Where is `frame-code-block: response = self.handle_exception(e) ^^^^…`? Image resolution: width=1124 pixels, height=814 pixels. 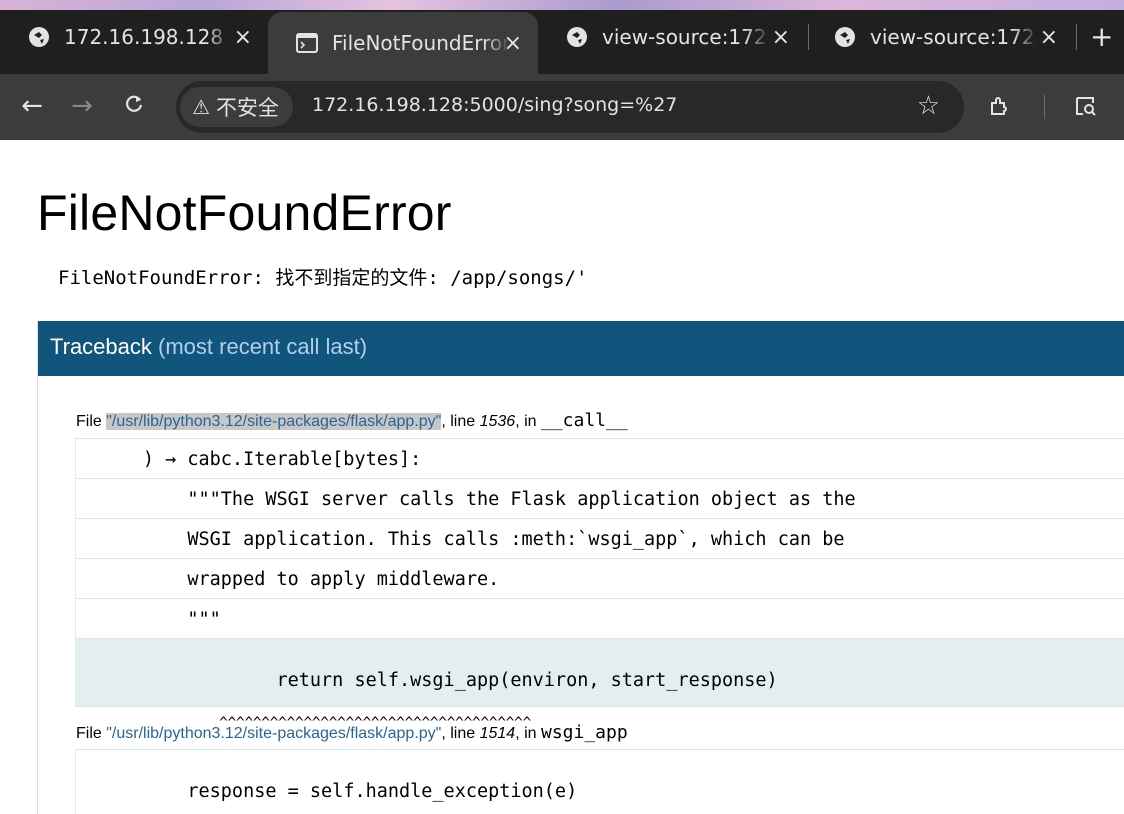
frame-code-block: response = self.handle_exception(e) ^^^^… is located at coordinates (599, 781).